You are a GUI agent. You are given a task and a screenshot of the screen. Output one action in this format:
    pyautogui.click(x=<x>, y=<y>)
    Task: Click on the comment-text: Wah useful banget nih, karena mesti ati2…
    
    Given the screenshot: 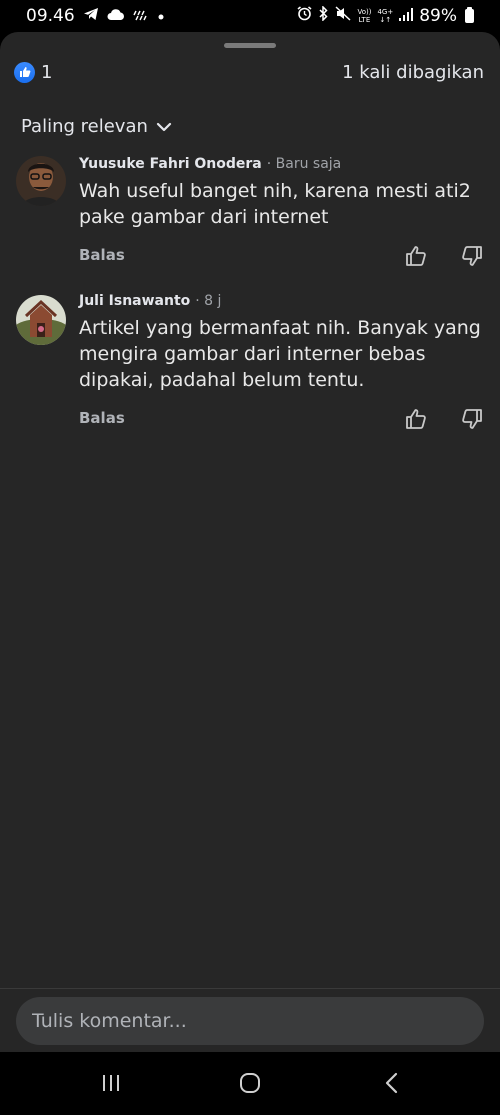 What is the action you would take?
    pyautogui.click(x=275, y=204)
    